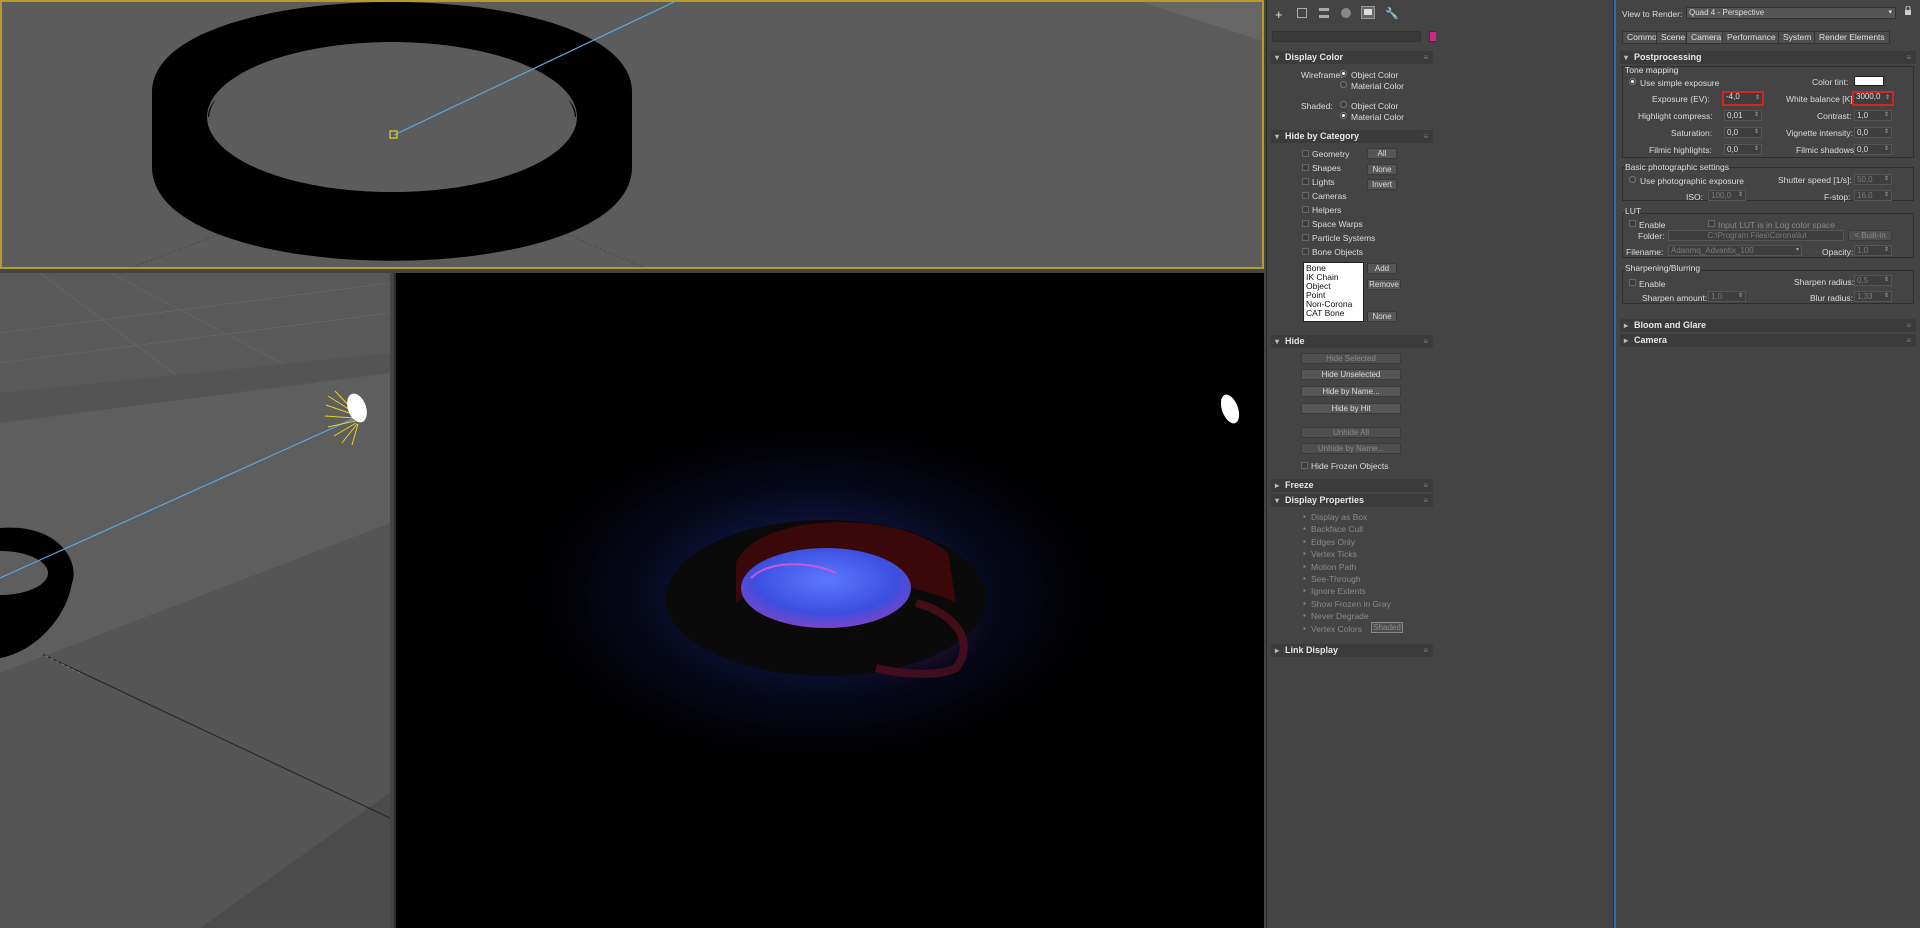  What do you see at coordinates (1743, 149) in the screenshot?
I see `filmic-highlights-field: 0,0 ⇕` at bounding box center [1743, 149].